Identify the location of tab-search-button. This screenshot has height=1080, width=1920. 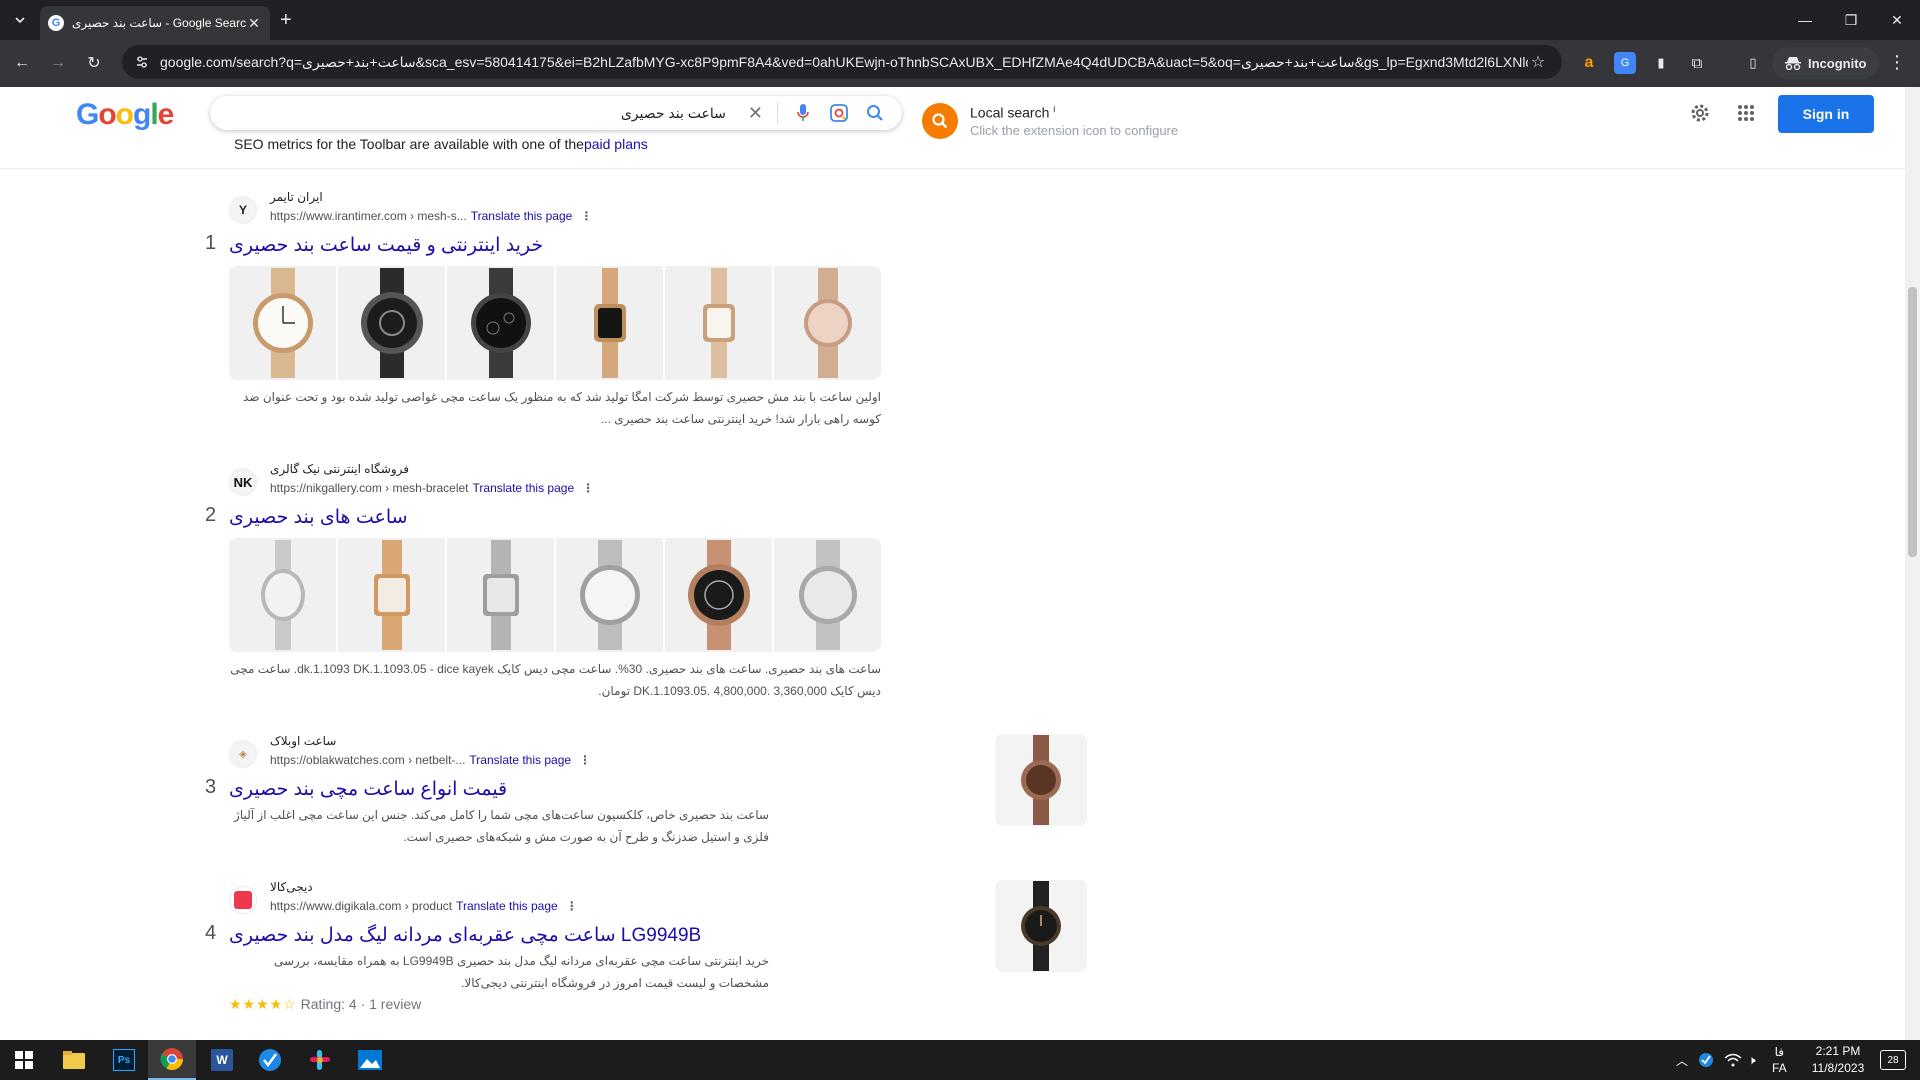
(20, 20).